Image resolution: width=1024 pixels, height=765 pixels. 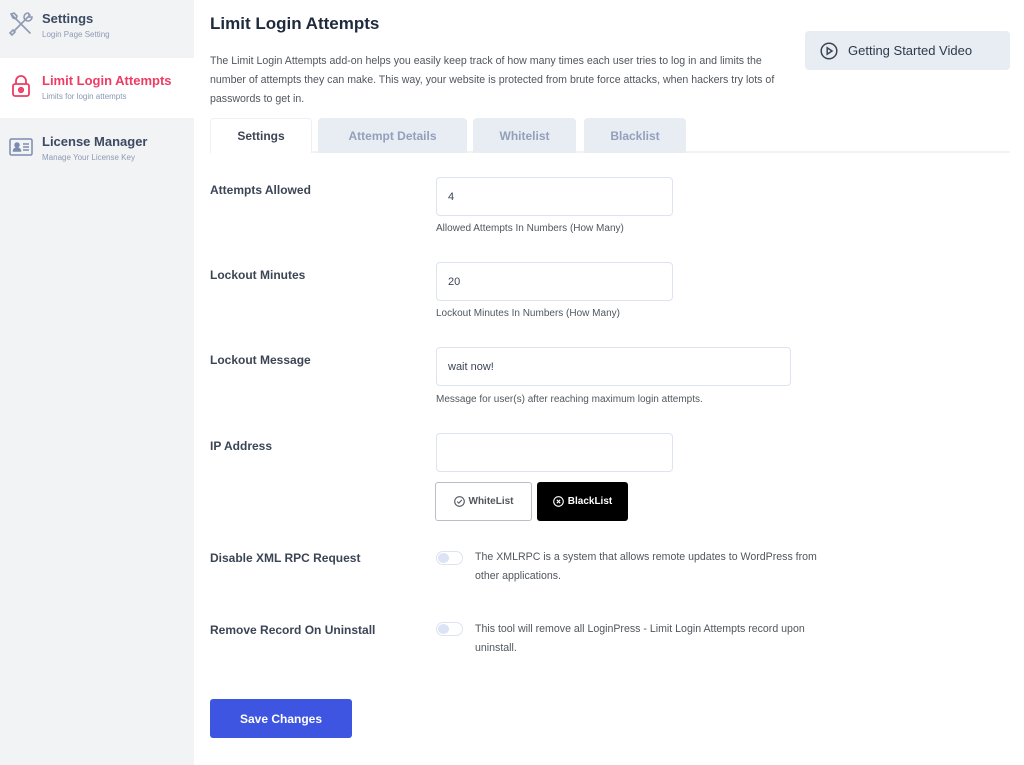 I want to click on video-button-label: Getting Started Video, so click(x=910, y=50).